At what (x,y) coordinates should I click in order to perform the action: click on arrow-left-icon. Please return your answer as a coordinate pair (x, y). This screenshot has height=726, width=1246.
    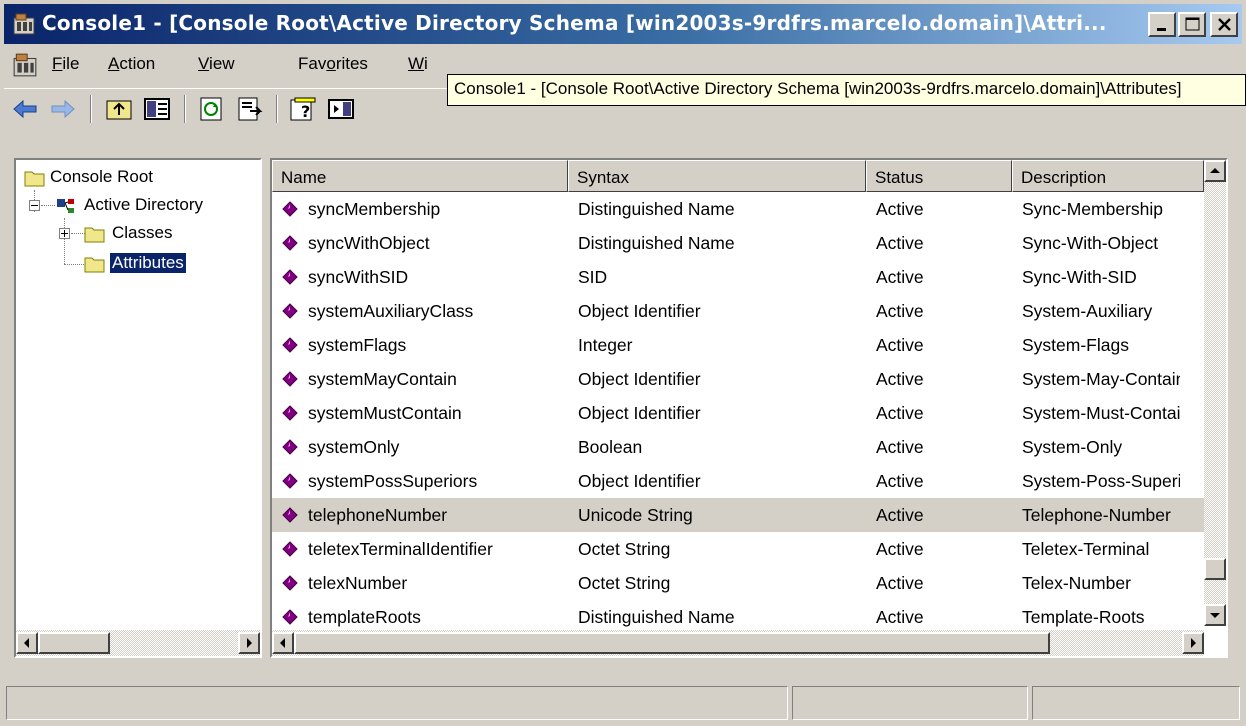
    Looking at the image, I should click on (26, 643).